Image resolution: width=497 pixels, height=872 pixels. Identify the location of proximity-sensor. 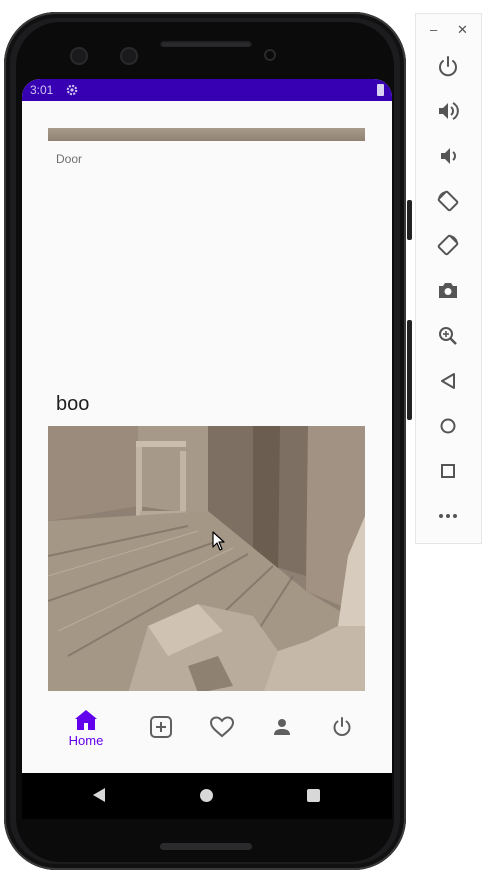
(270, 55).